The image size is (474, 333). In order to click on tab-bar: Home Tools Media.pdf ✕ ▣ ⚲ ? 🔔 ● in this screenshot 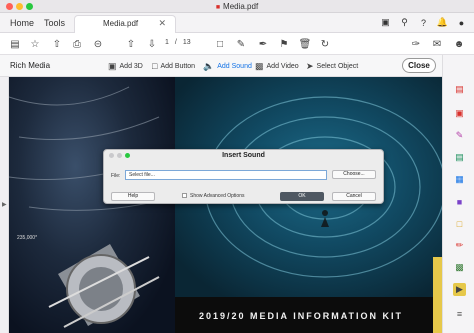, I will do `click(237, 23)`.